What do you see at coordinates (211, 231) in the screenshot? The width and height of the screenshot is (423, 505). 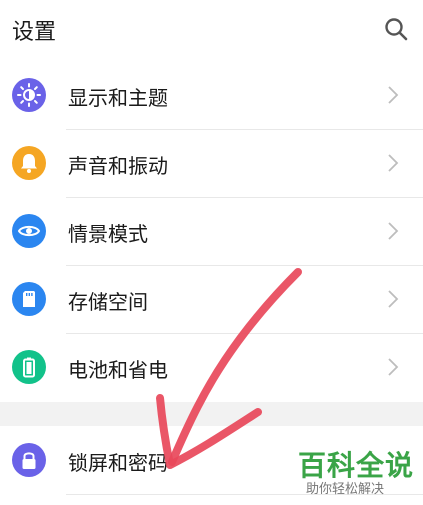 I see `settings-item-scene-mode: 情景模式` at bounding box center [211, 231].